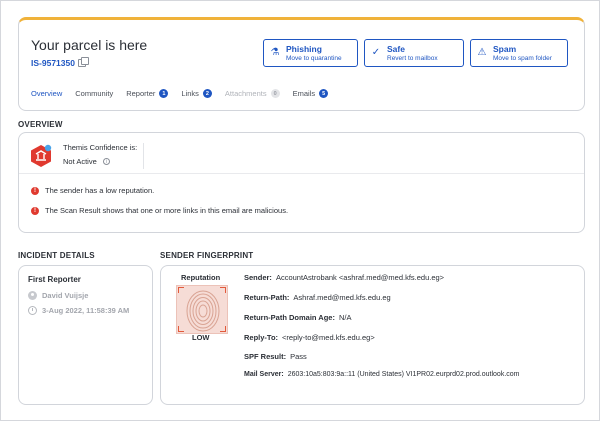 This screenshot has height=421, width=600. I want to click on tab-label: Overview, so click(47, 93).